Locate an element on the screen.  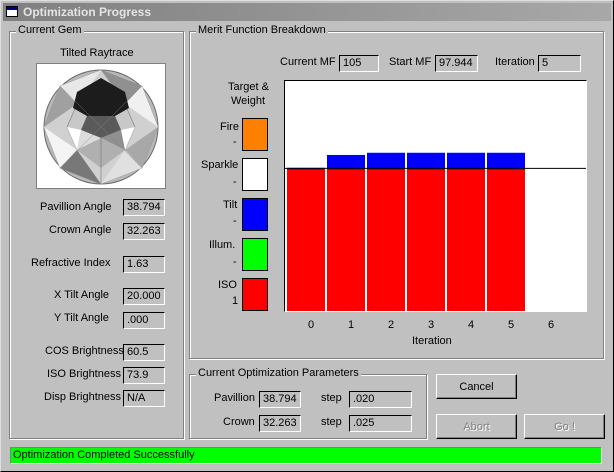
legend-illum-weight: - is located at coordinates (235, 262).